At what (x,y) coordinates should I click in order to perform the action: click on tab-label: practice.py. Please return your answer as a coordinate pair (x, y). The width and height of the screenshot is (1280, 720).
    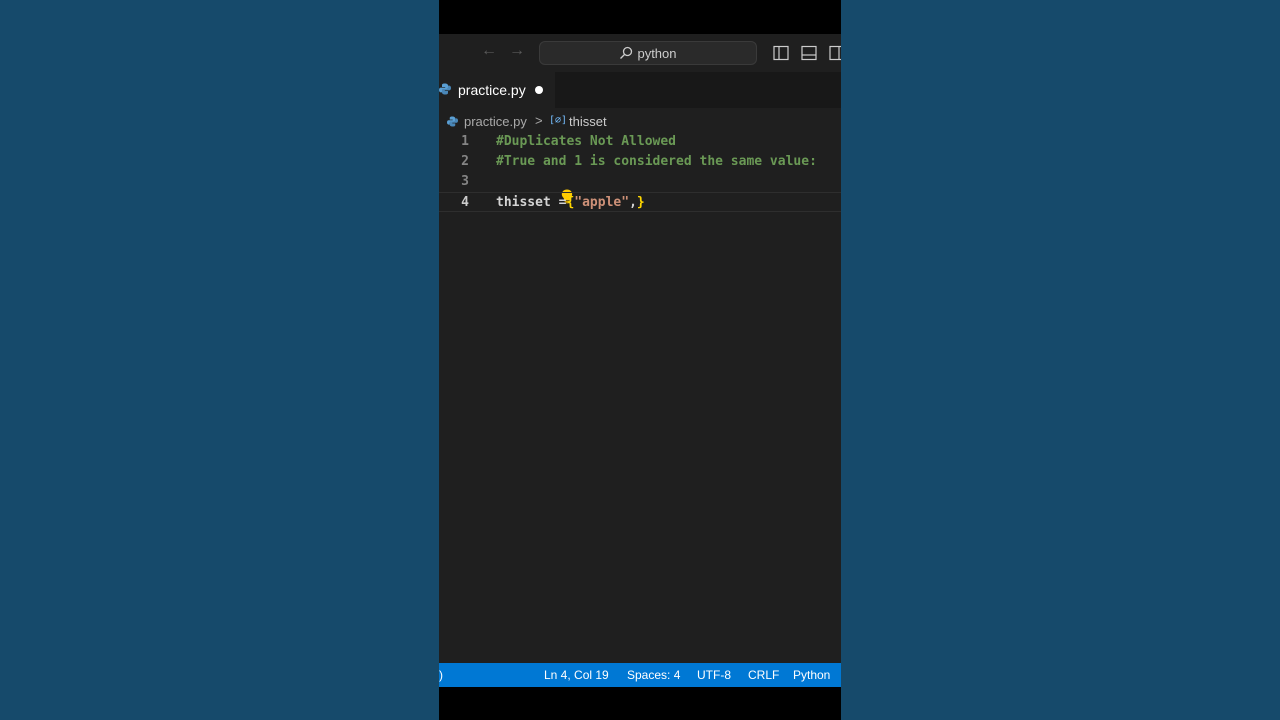
    Looking at the image, I should click on (492, 90).